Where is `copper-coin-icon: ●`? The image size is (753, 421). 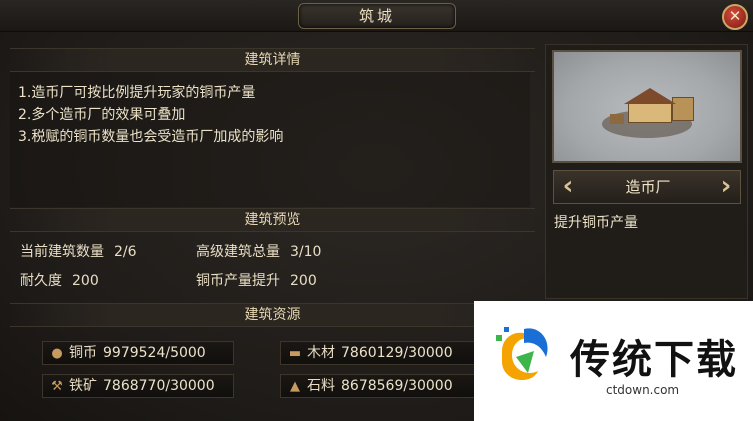 copper-coin-icon: ● is located at coordinates (57, 353).